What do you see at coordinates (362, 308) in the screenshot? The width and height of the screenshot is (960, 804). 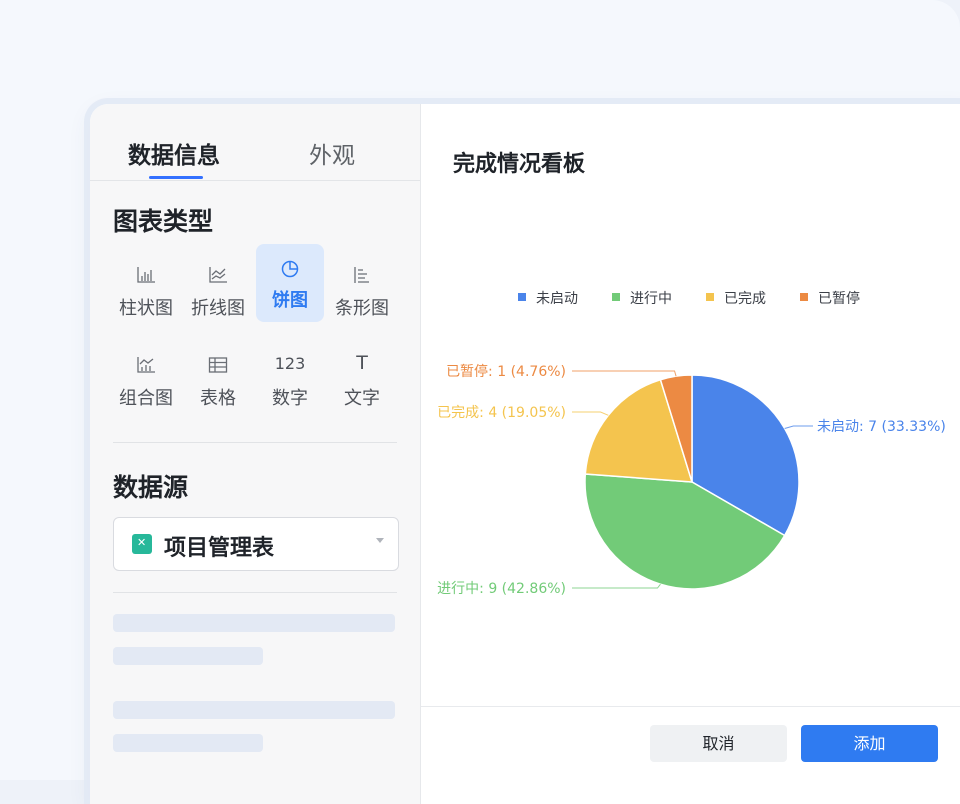 I see `chart-type-label: 条形图` at bounding box center [362, 308].